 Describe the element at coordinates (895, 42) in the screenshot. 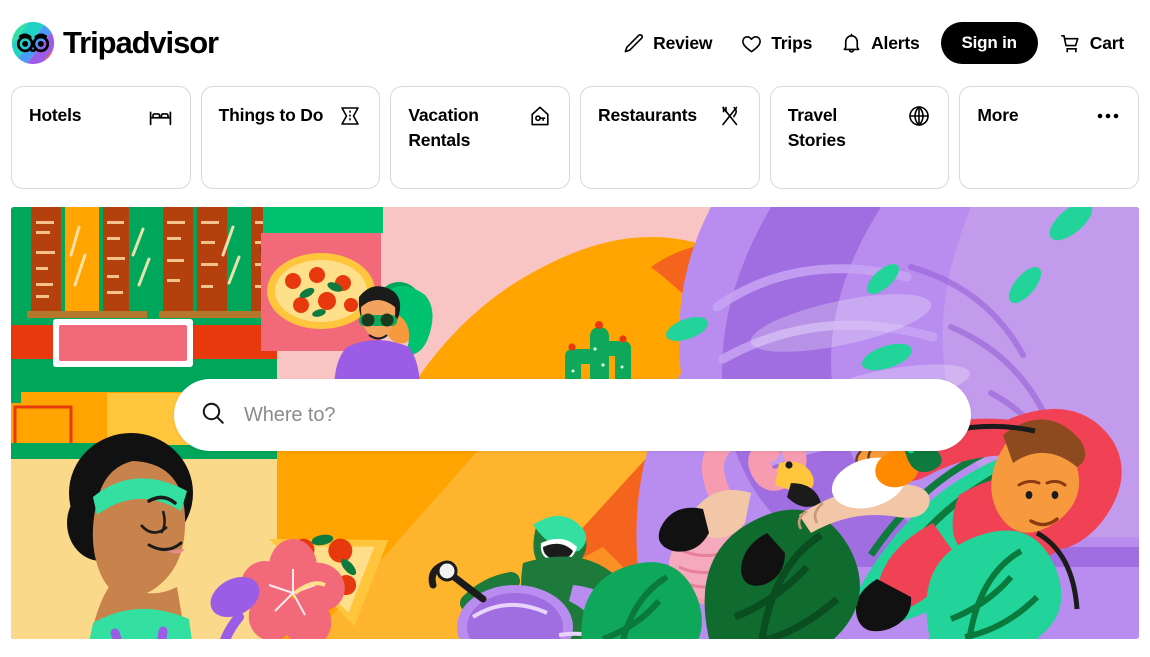

I see `nav-item-alerts-label: Alerts` at that location.